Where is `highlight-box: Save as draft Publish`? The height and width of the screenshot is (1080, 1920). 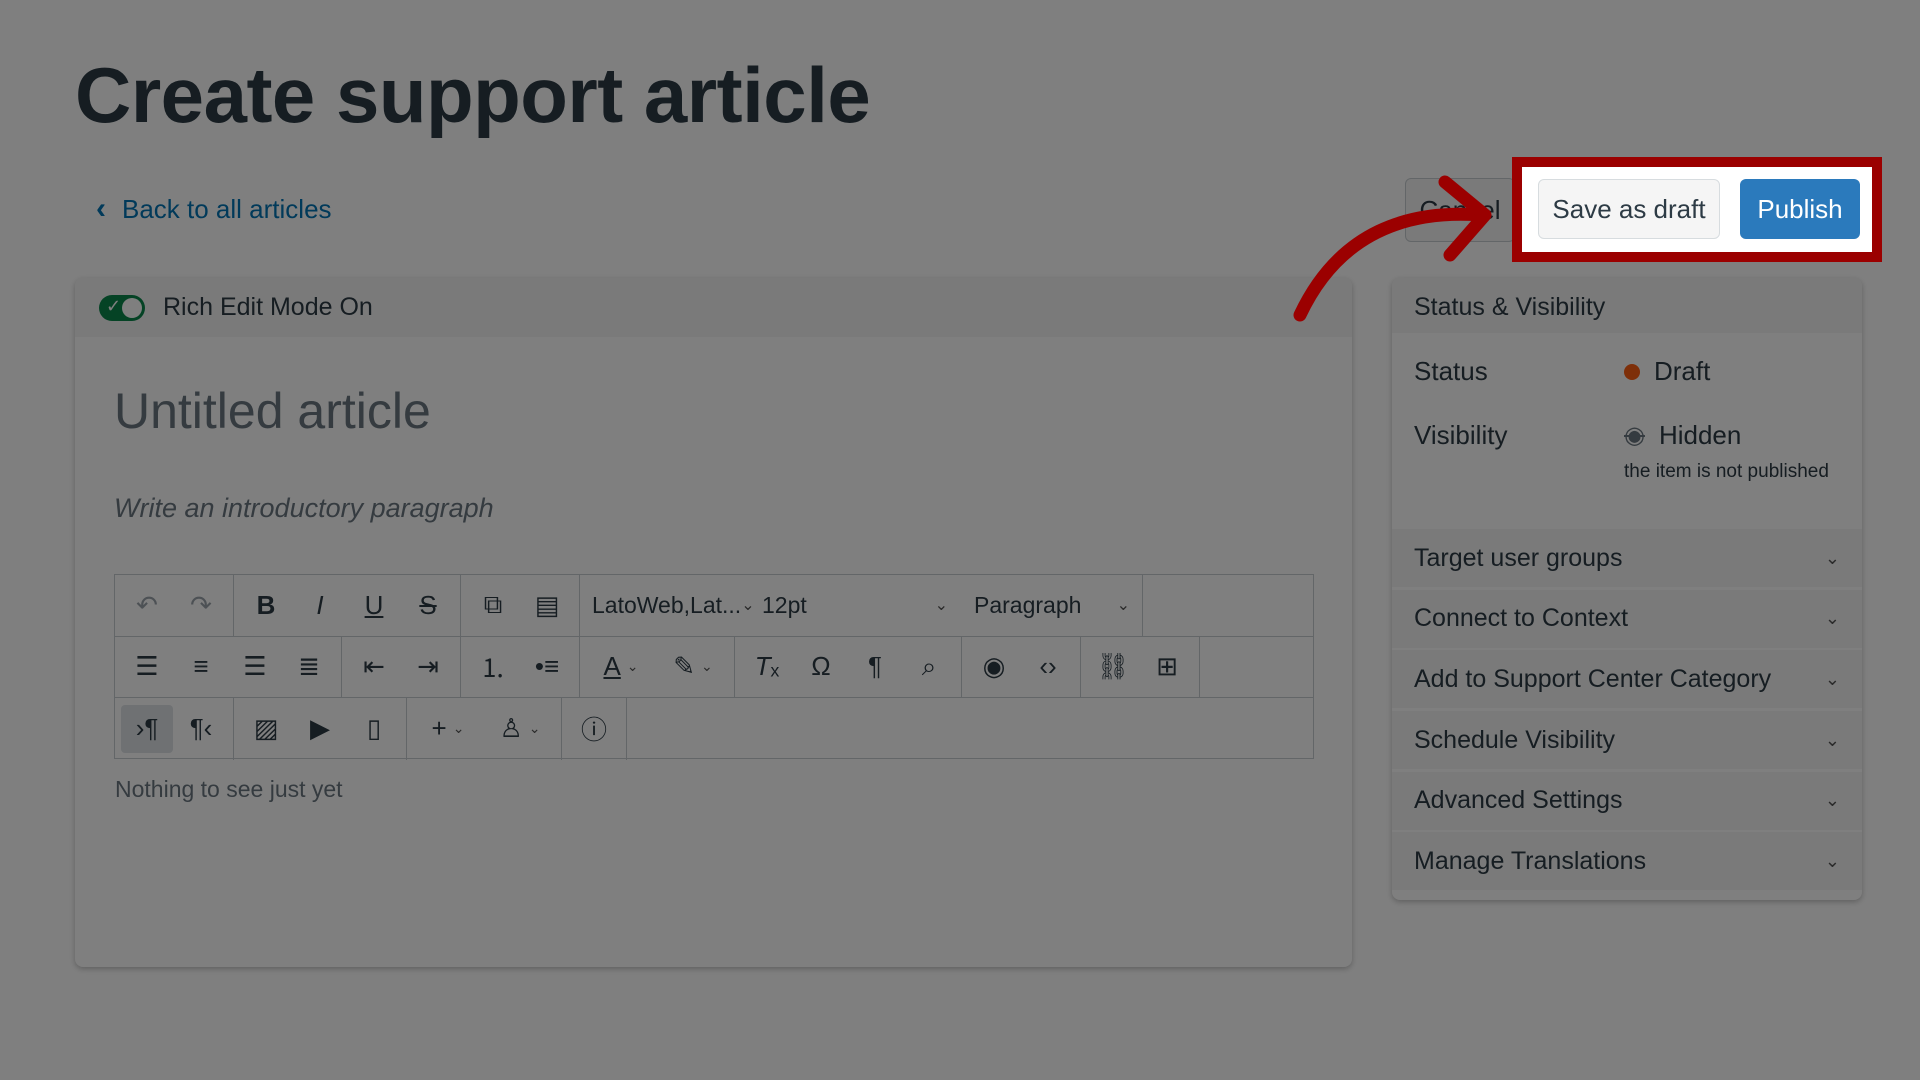 highlight-box: Save as draft Publish is located at coordinates (1697, 209).